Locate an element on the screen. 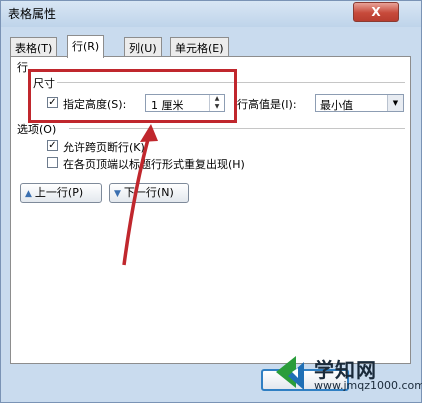 The width and height of the screenshot is (422, 403). repeat-header-checkbox is located at coordinates (52, 162).